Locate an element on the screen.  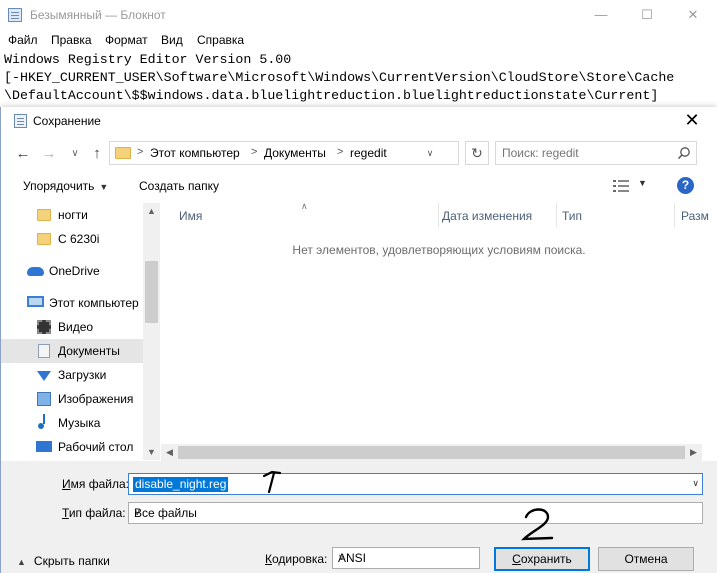
nav-pane-scrollbar: ▲ ▼ is located at coordinates (151, 331).